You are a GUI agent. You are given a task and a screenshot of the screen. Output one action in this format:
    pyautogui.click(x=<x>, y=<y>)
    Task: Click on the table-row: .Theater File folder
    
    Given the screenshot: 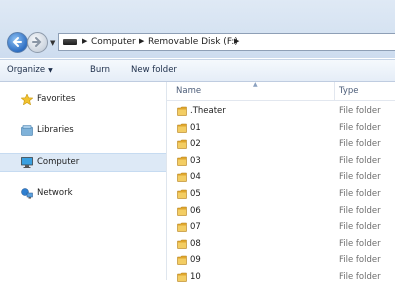 What is the action you would take?
    pyautogui.click(x=281, y=111)
    